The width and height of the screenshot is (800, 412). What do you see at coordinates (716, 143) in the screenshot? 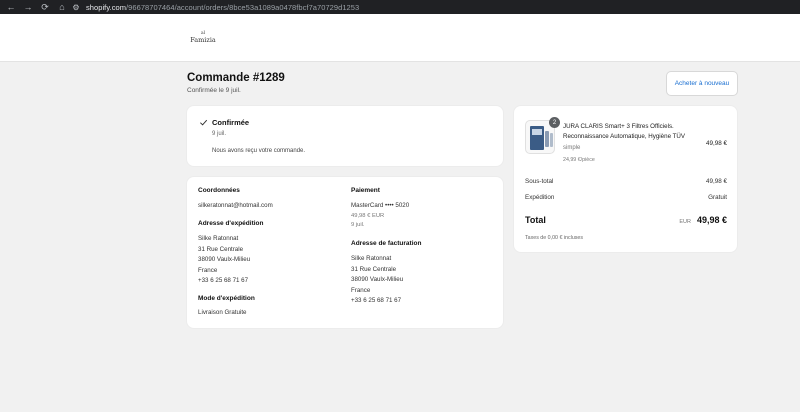
I see `product-line-price: 49,98 €` at bounding box center [716, 143].